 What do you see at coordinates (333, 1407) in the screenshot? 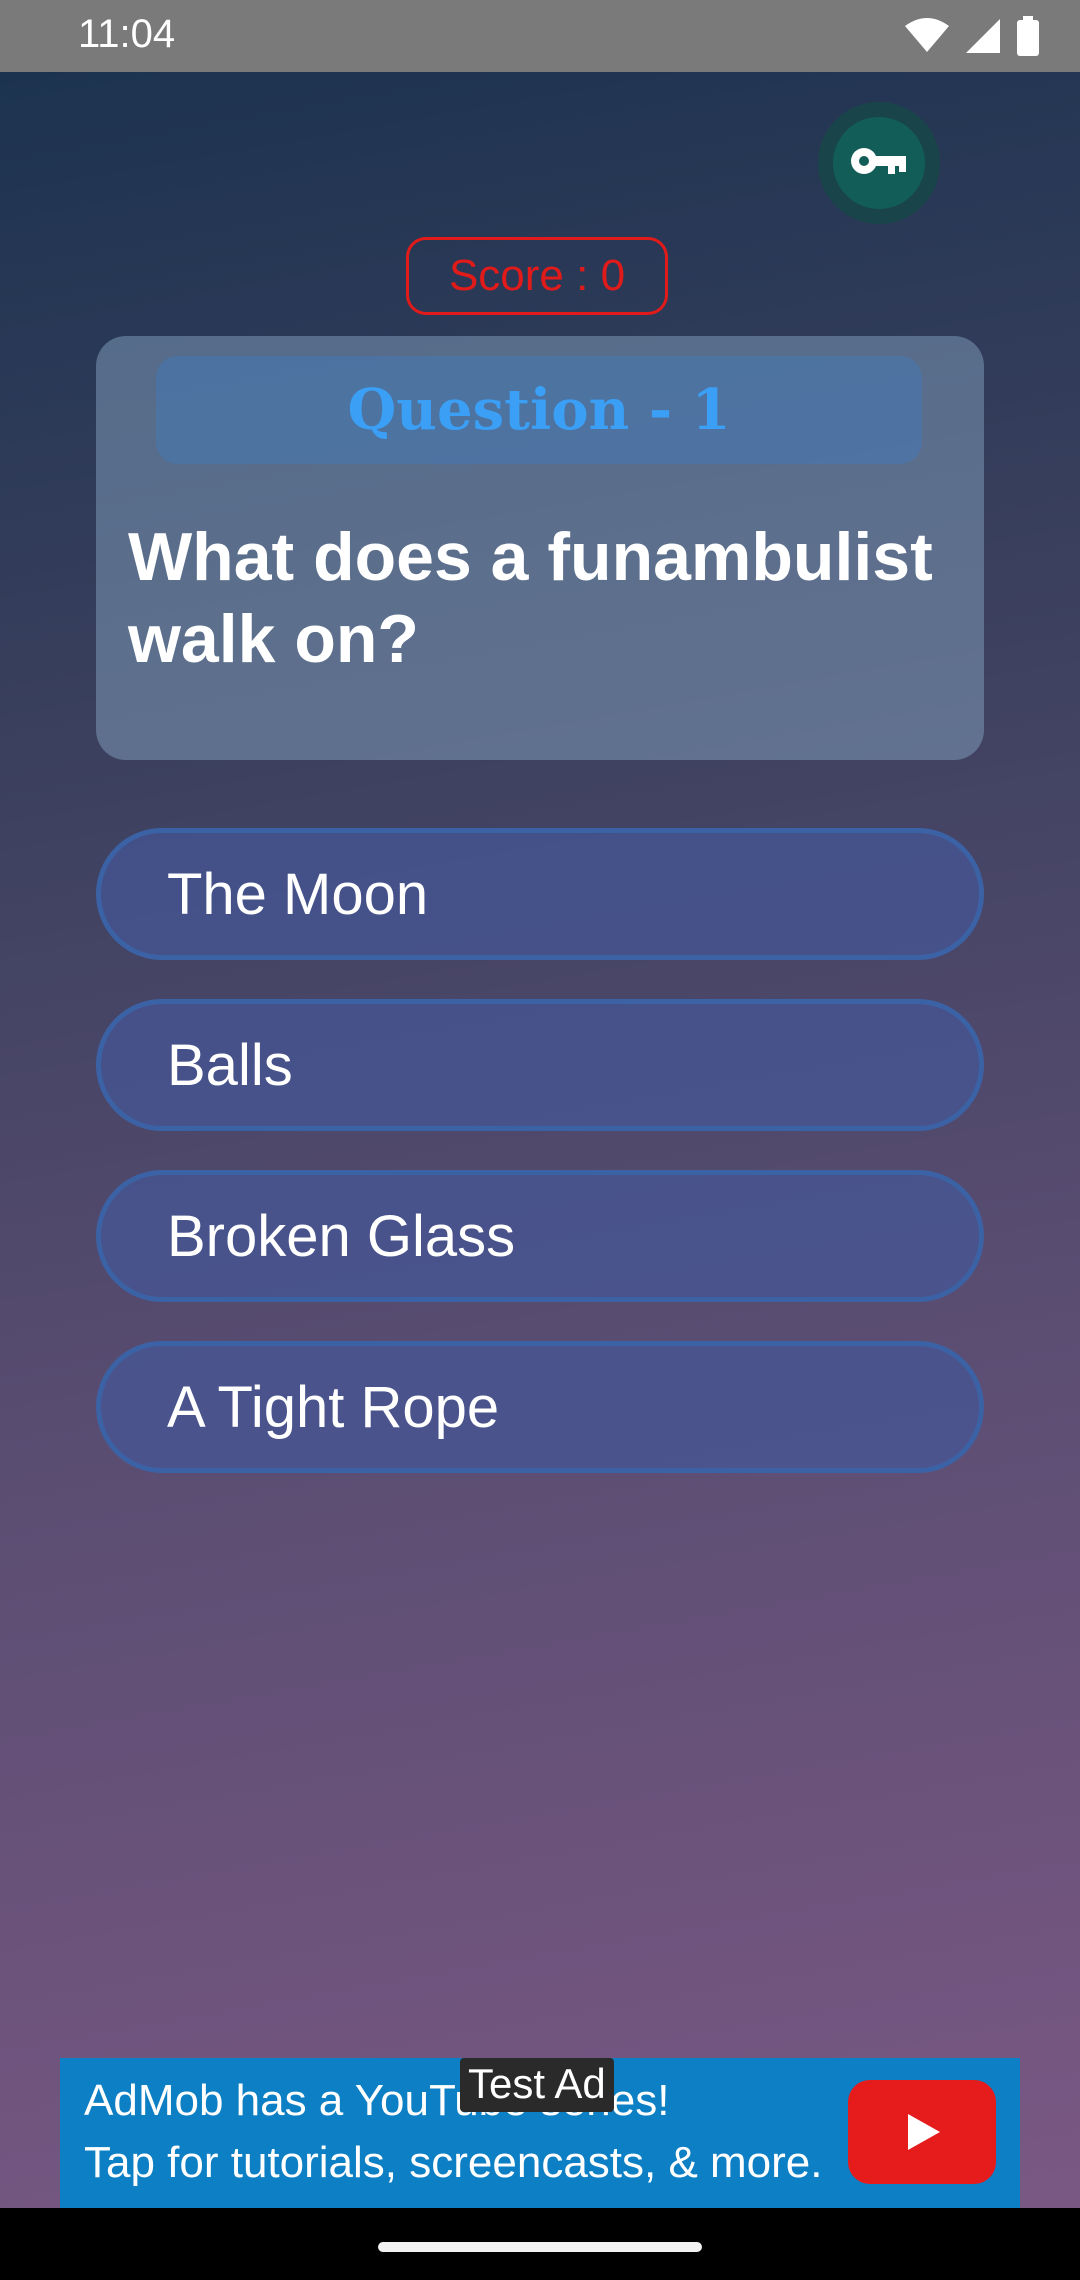
I see `answer-label: A Tight Rope` at bounding box center [333, 1407].